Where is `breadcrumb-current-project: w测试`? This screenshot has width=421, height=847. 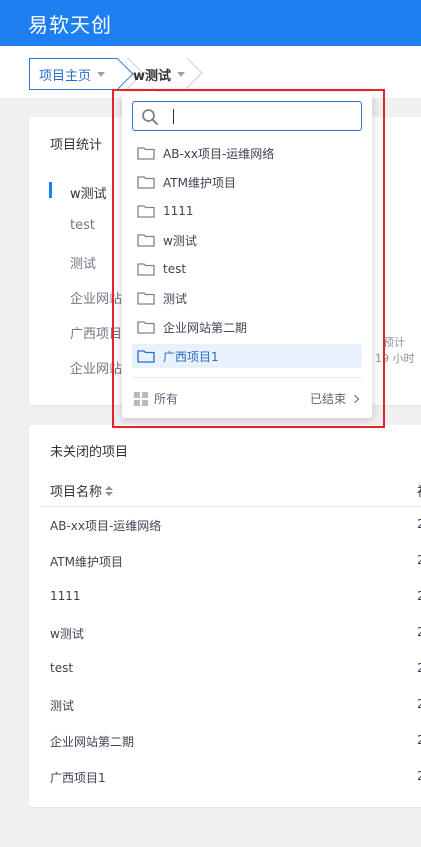
breadcrumb-current-project: w测试 is located at coordinates (157, 74).